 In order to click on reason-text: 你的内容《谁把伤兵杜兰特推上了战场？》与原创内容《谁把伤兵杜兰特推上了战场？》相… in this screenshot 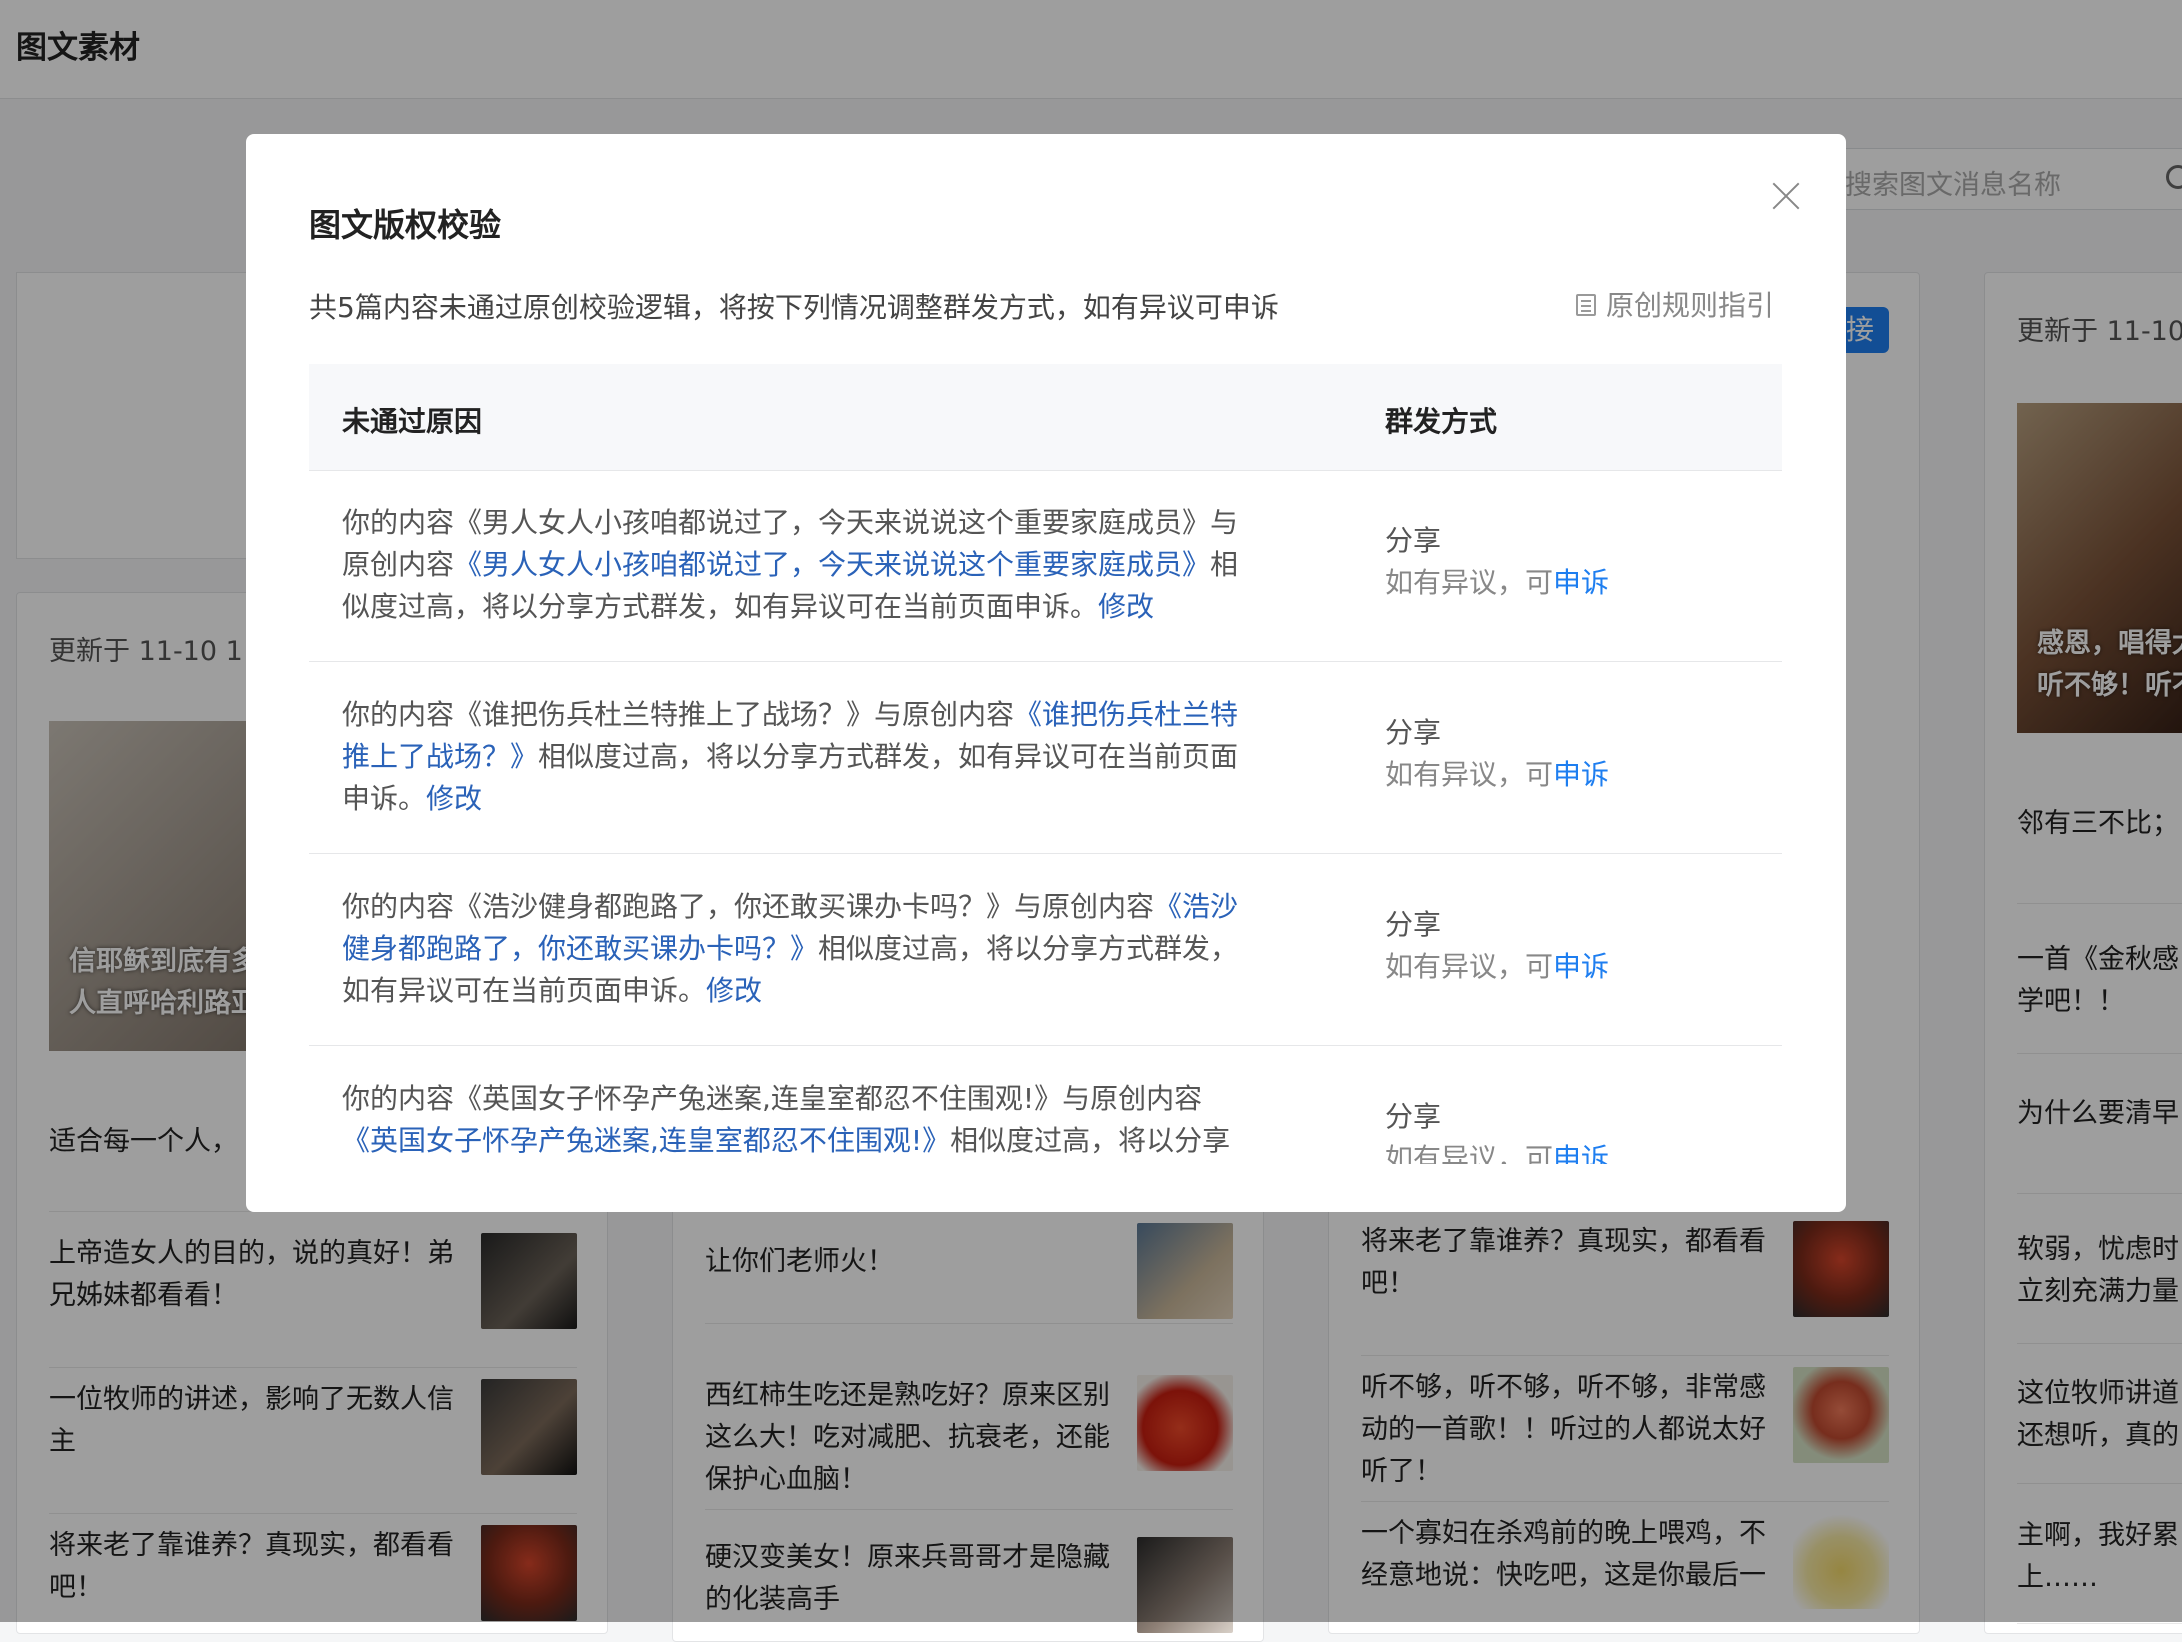, I will do `click(792, 757)`.